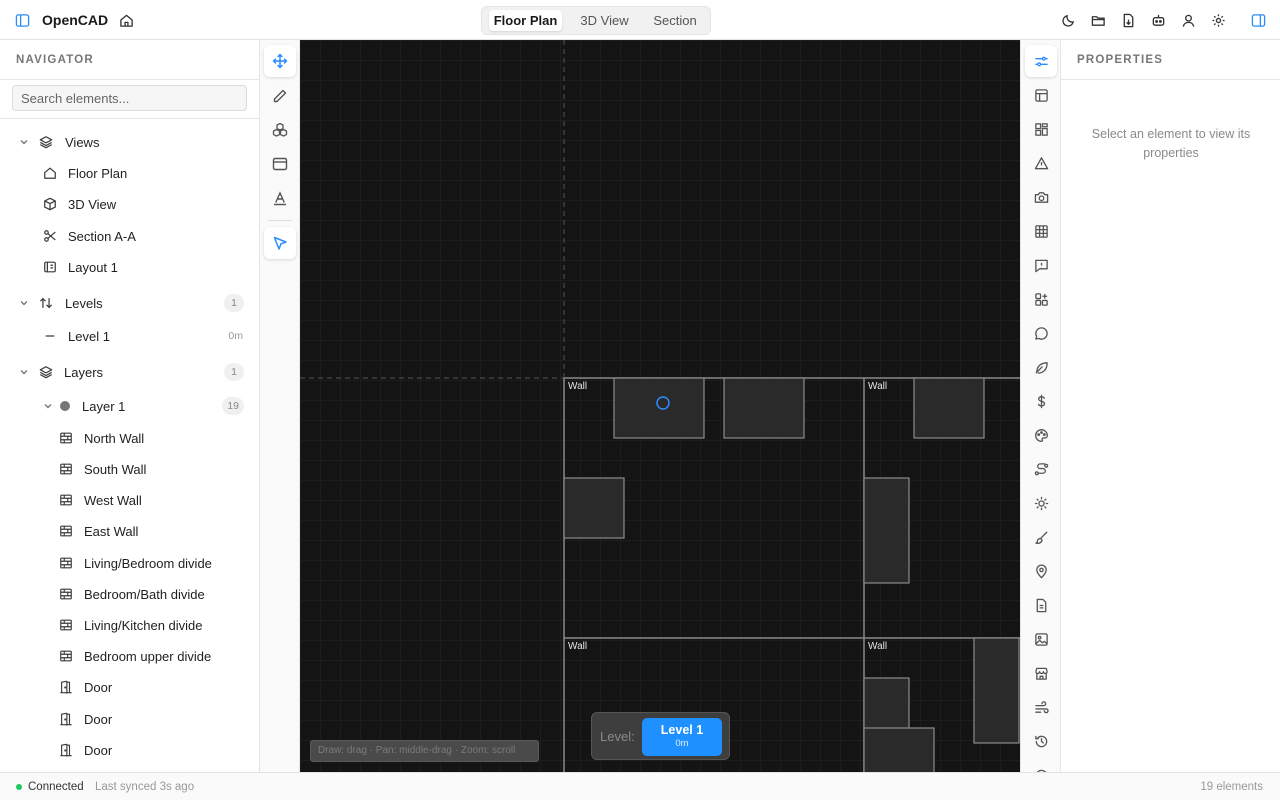 The width and height of the screenshot is (1280, 800). Describe the element at coordinates (1041, 469) in the screenshot. I see `route-path-icon` at that location.